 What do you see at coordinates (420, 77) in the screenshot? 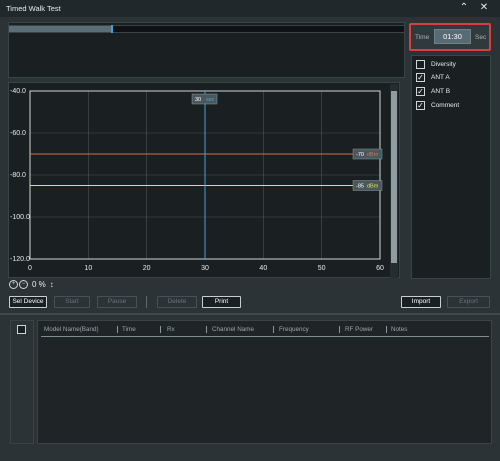
I see `ant-a-checkbox: ✓` at bounding box center [420, 77].